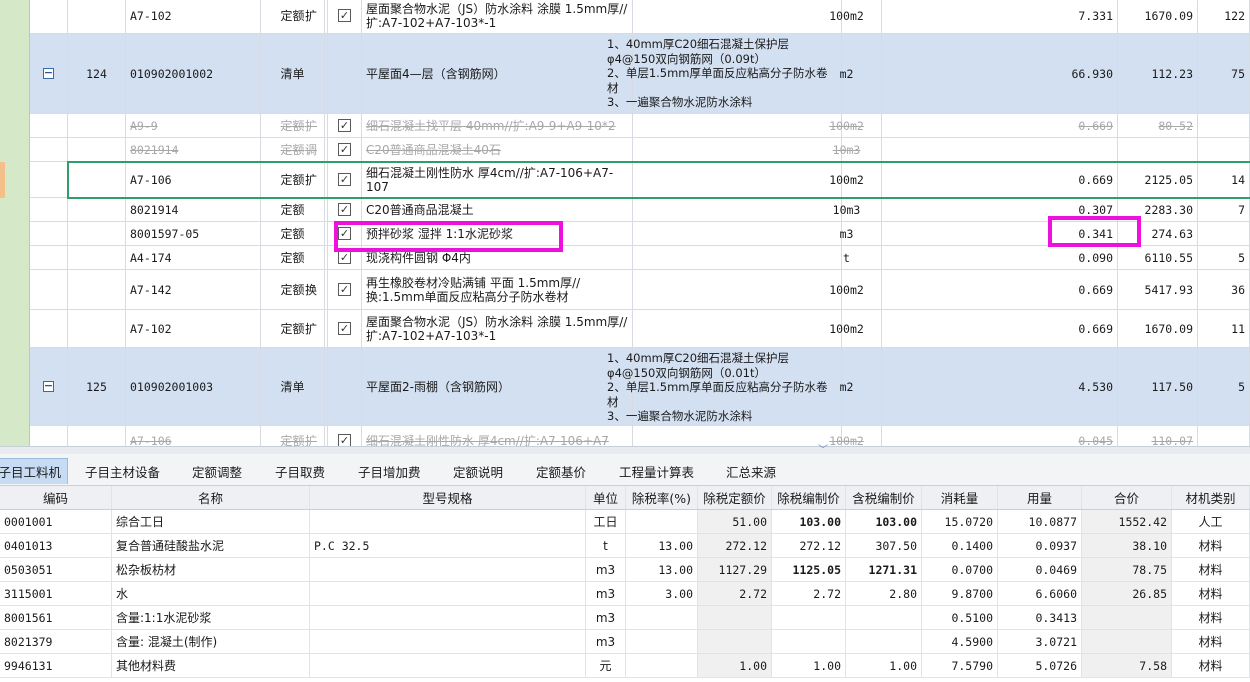 This screenshot has width=1250, height=682. What do you see at coordinates (809, 497) in the screenshot?
I see `column-header-net-price: 除税编制价` at bounding box center [809, 497].